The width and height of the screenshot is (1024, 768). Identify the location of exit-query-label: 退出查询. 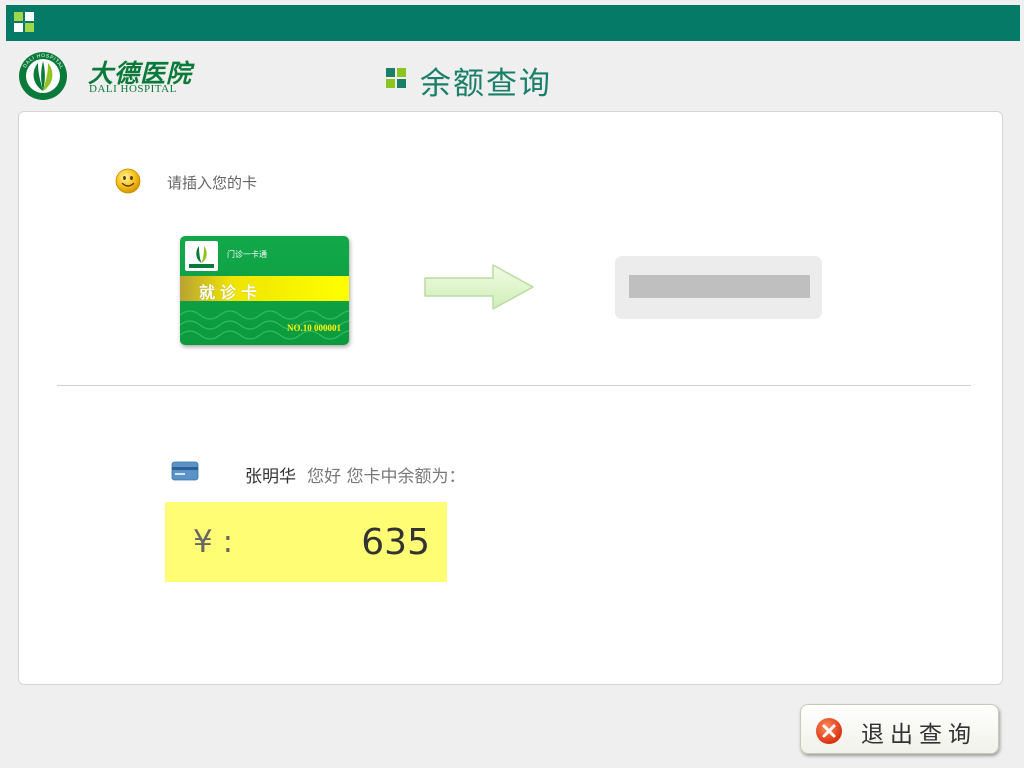
(919, 735).